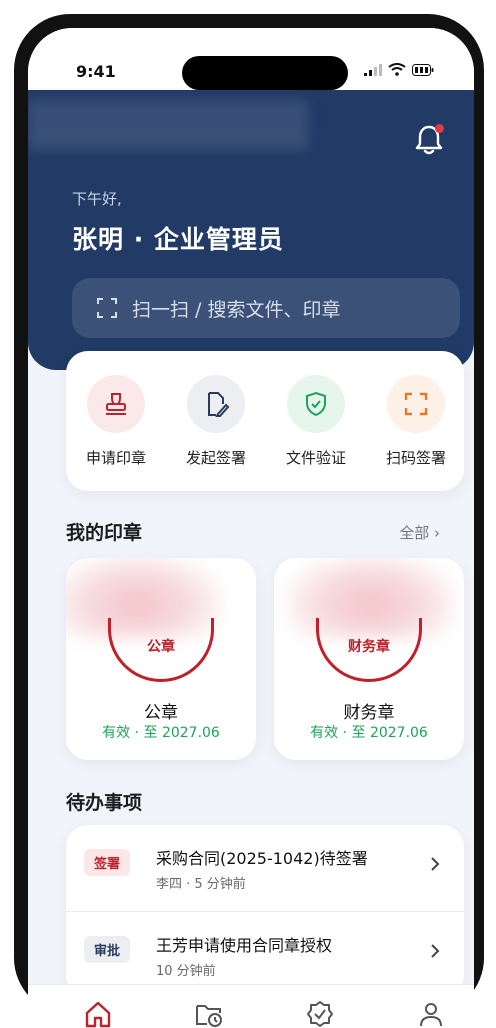  What do you see at coordinates (244, 945) in the screenshot?
I see `todo-title: 王芳申请使用合同章授权` at bounding box center [244, 945].